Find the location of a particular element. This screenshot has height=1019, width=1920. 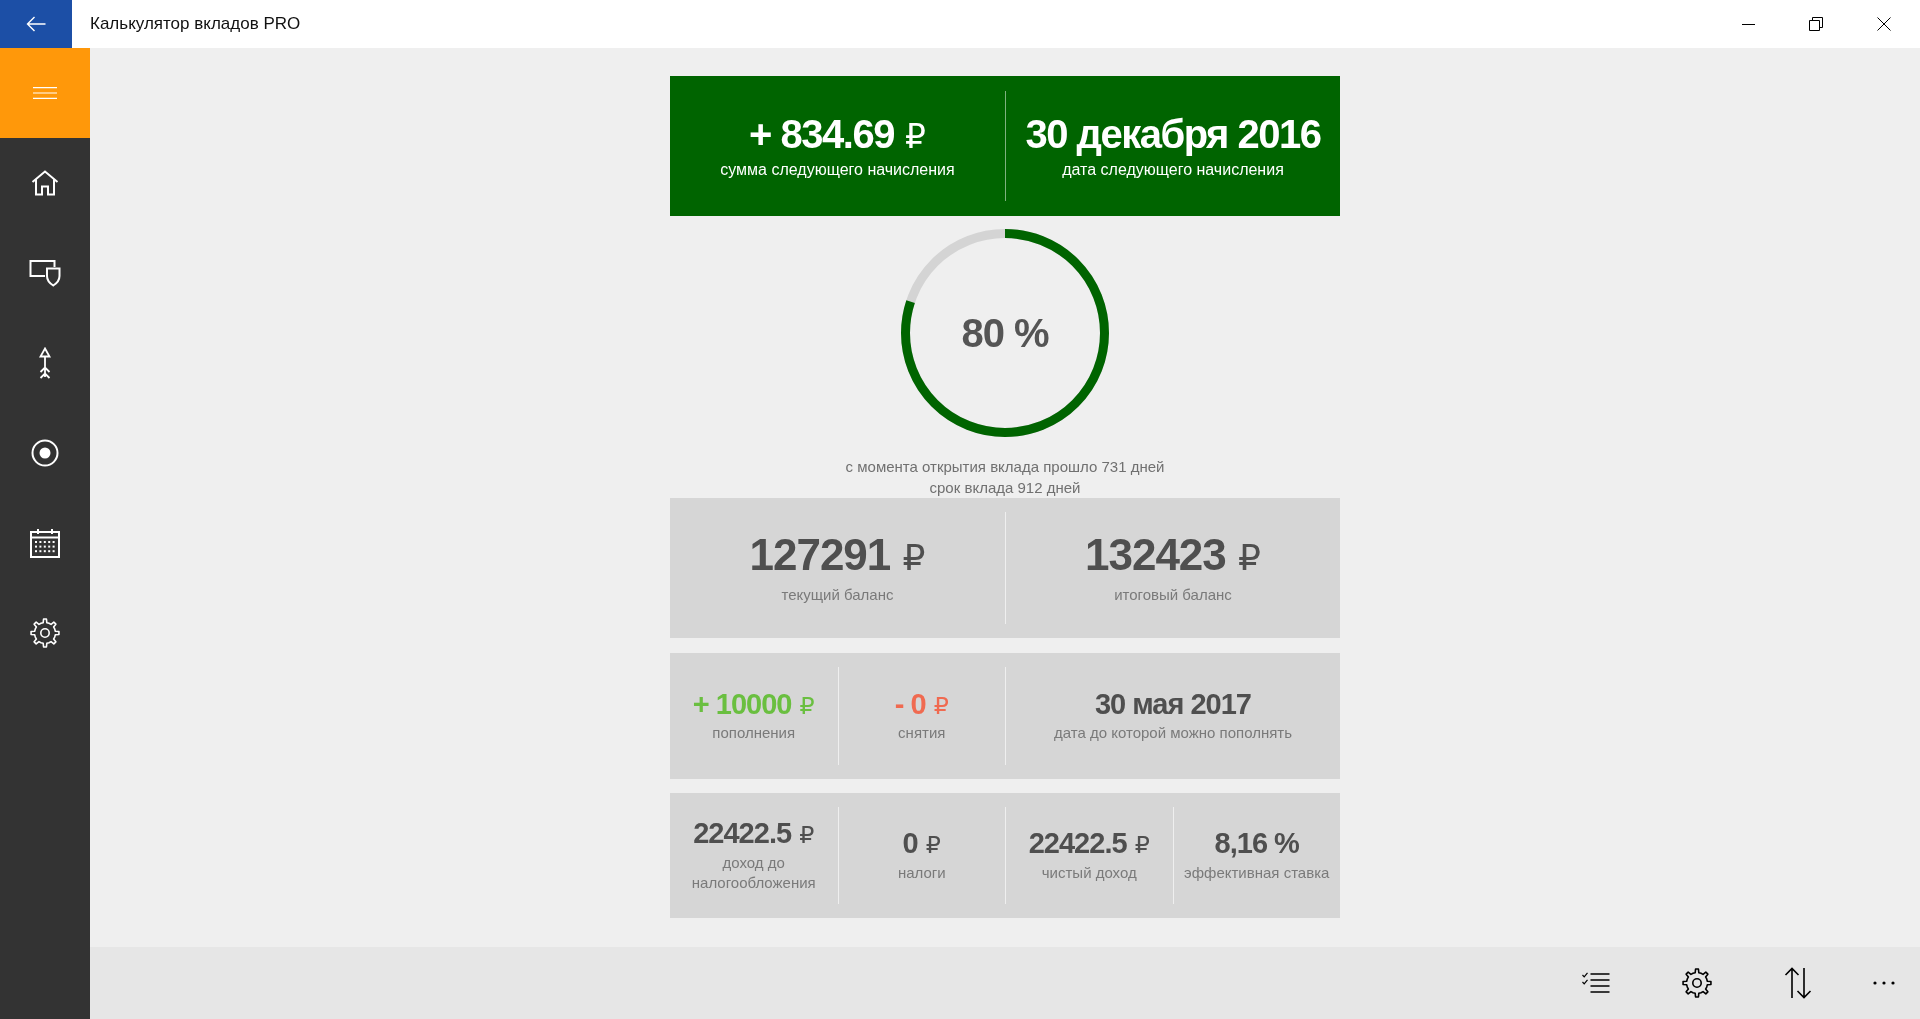

stat-label: сумма следующего начисления is located at coordinates (837, 170).